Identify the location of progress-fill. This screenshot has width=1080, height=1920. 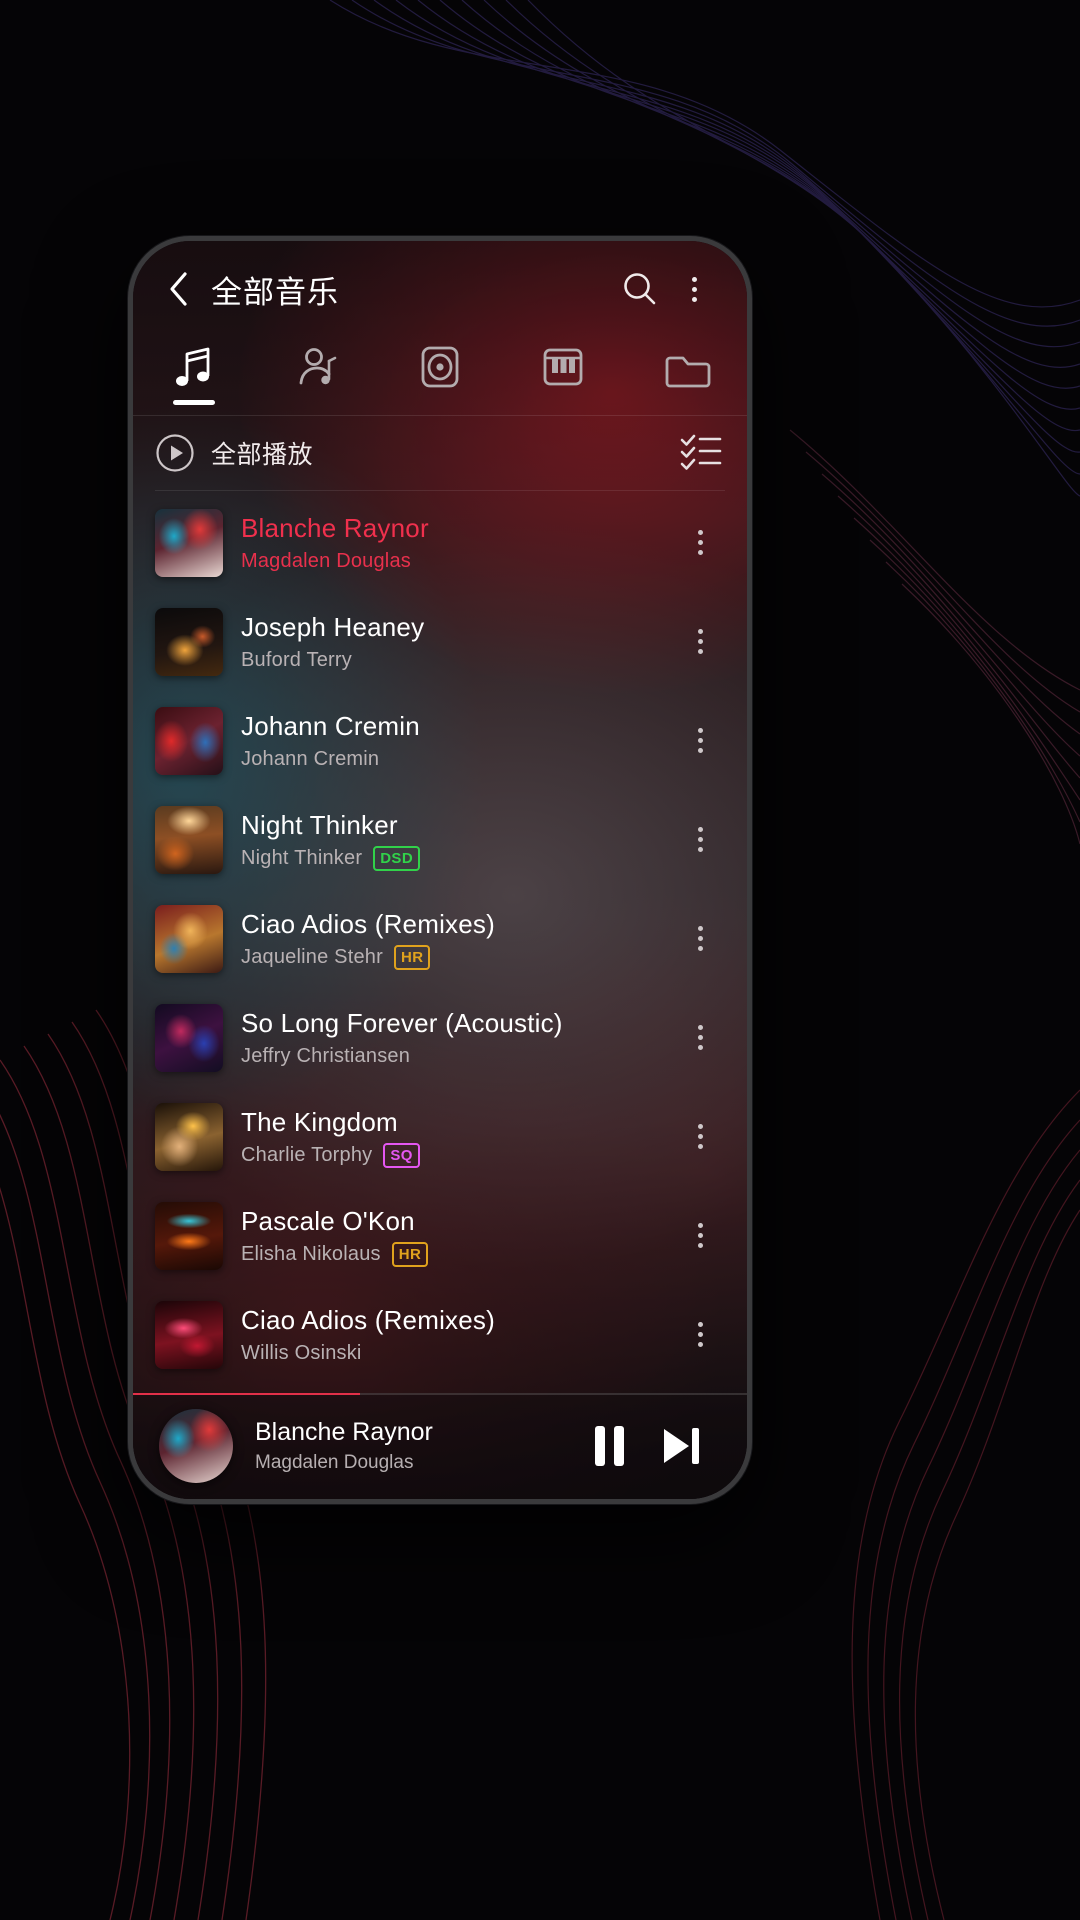
(247, 1394).